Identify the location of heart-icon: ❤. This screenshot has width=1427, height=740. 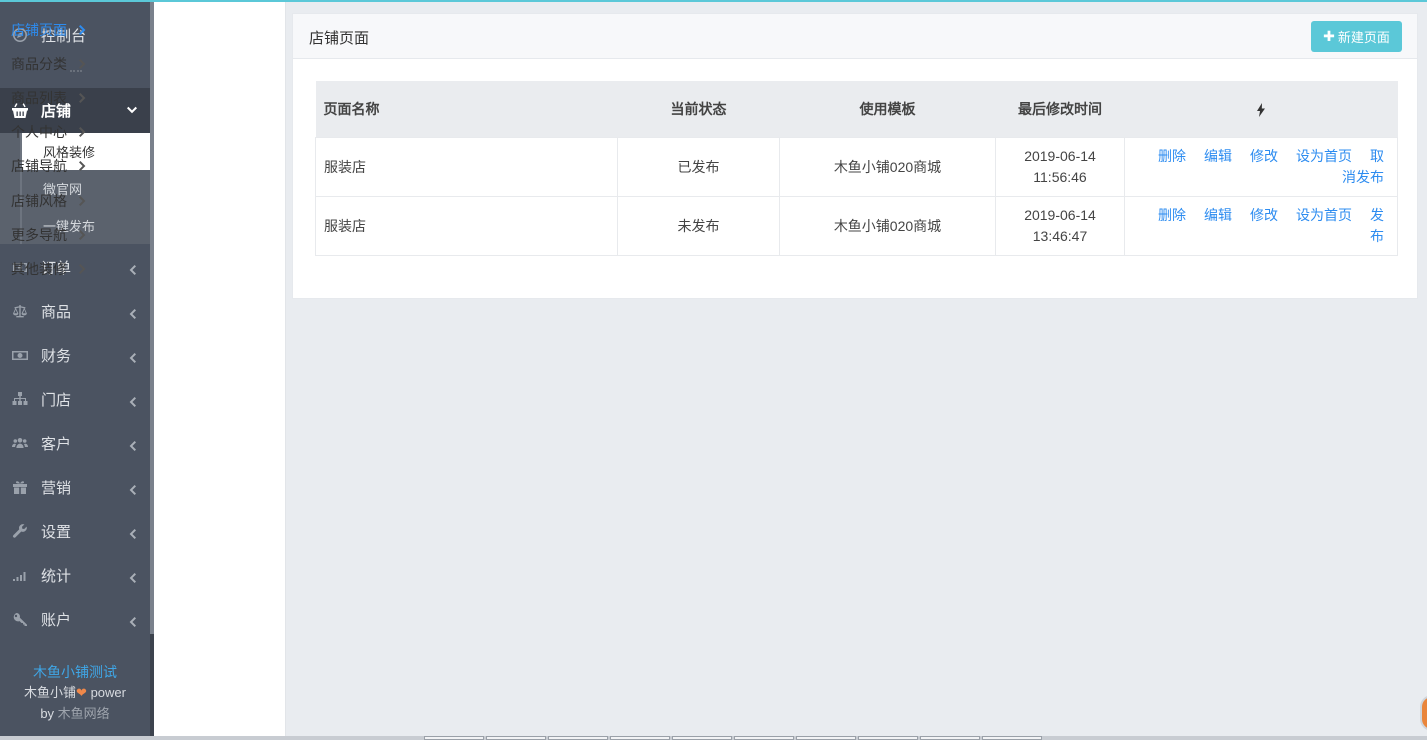
(81, 692).